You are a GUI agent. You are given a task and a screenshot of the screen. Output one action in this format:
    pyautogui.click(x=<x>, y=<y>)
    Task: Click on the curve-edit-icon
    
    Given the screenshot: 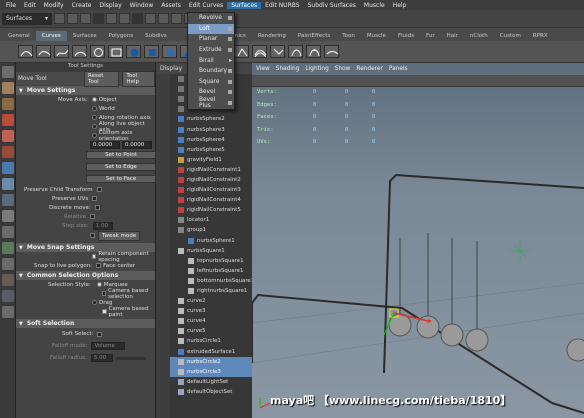 What is the action you would take?
    pyautogui.click(x=331, y=51)
    